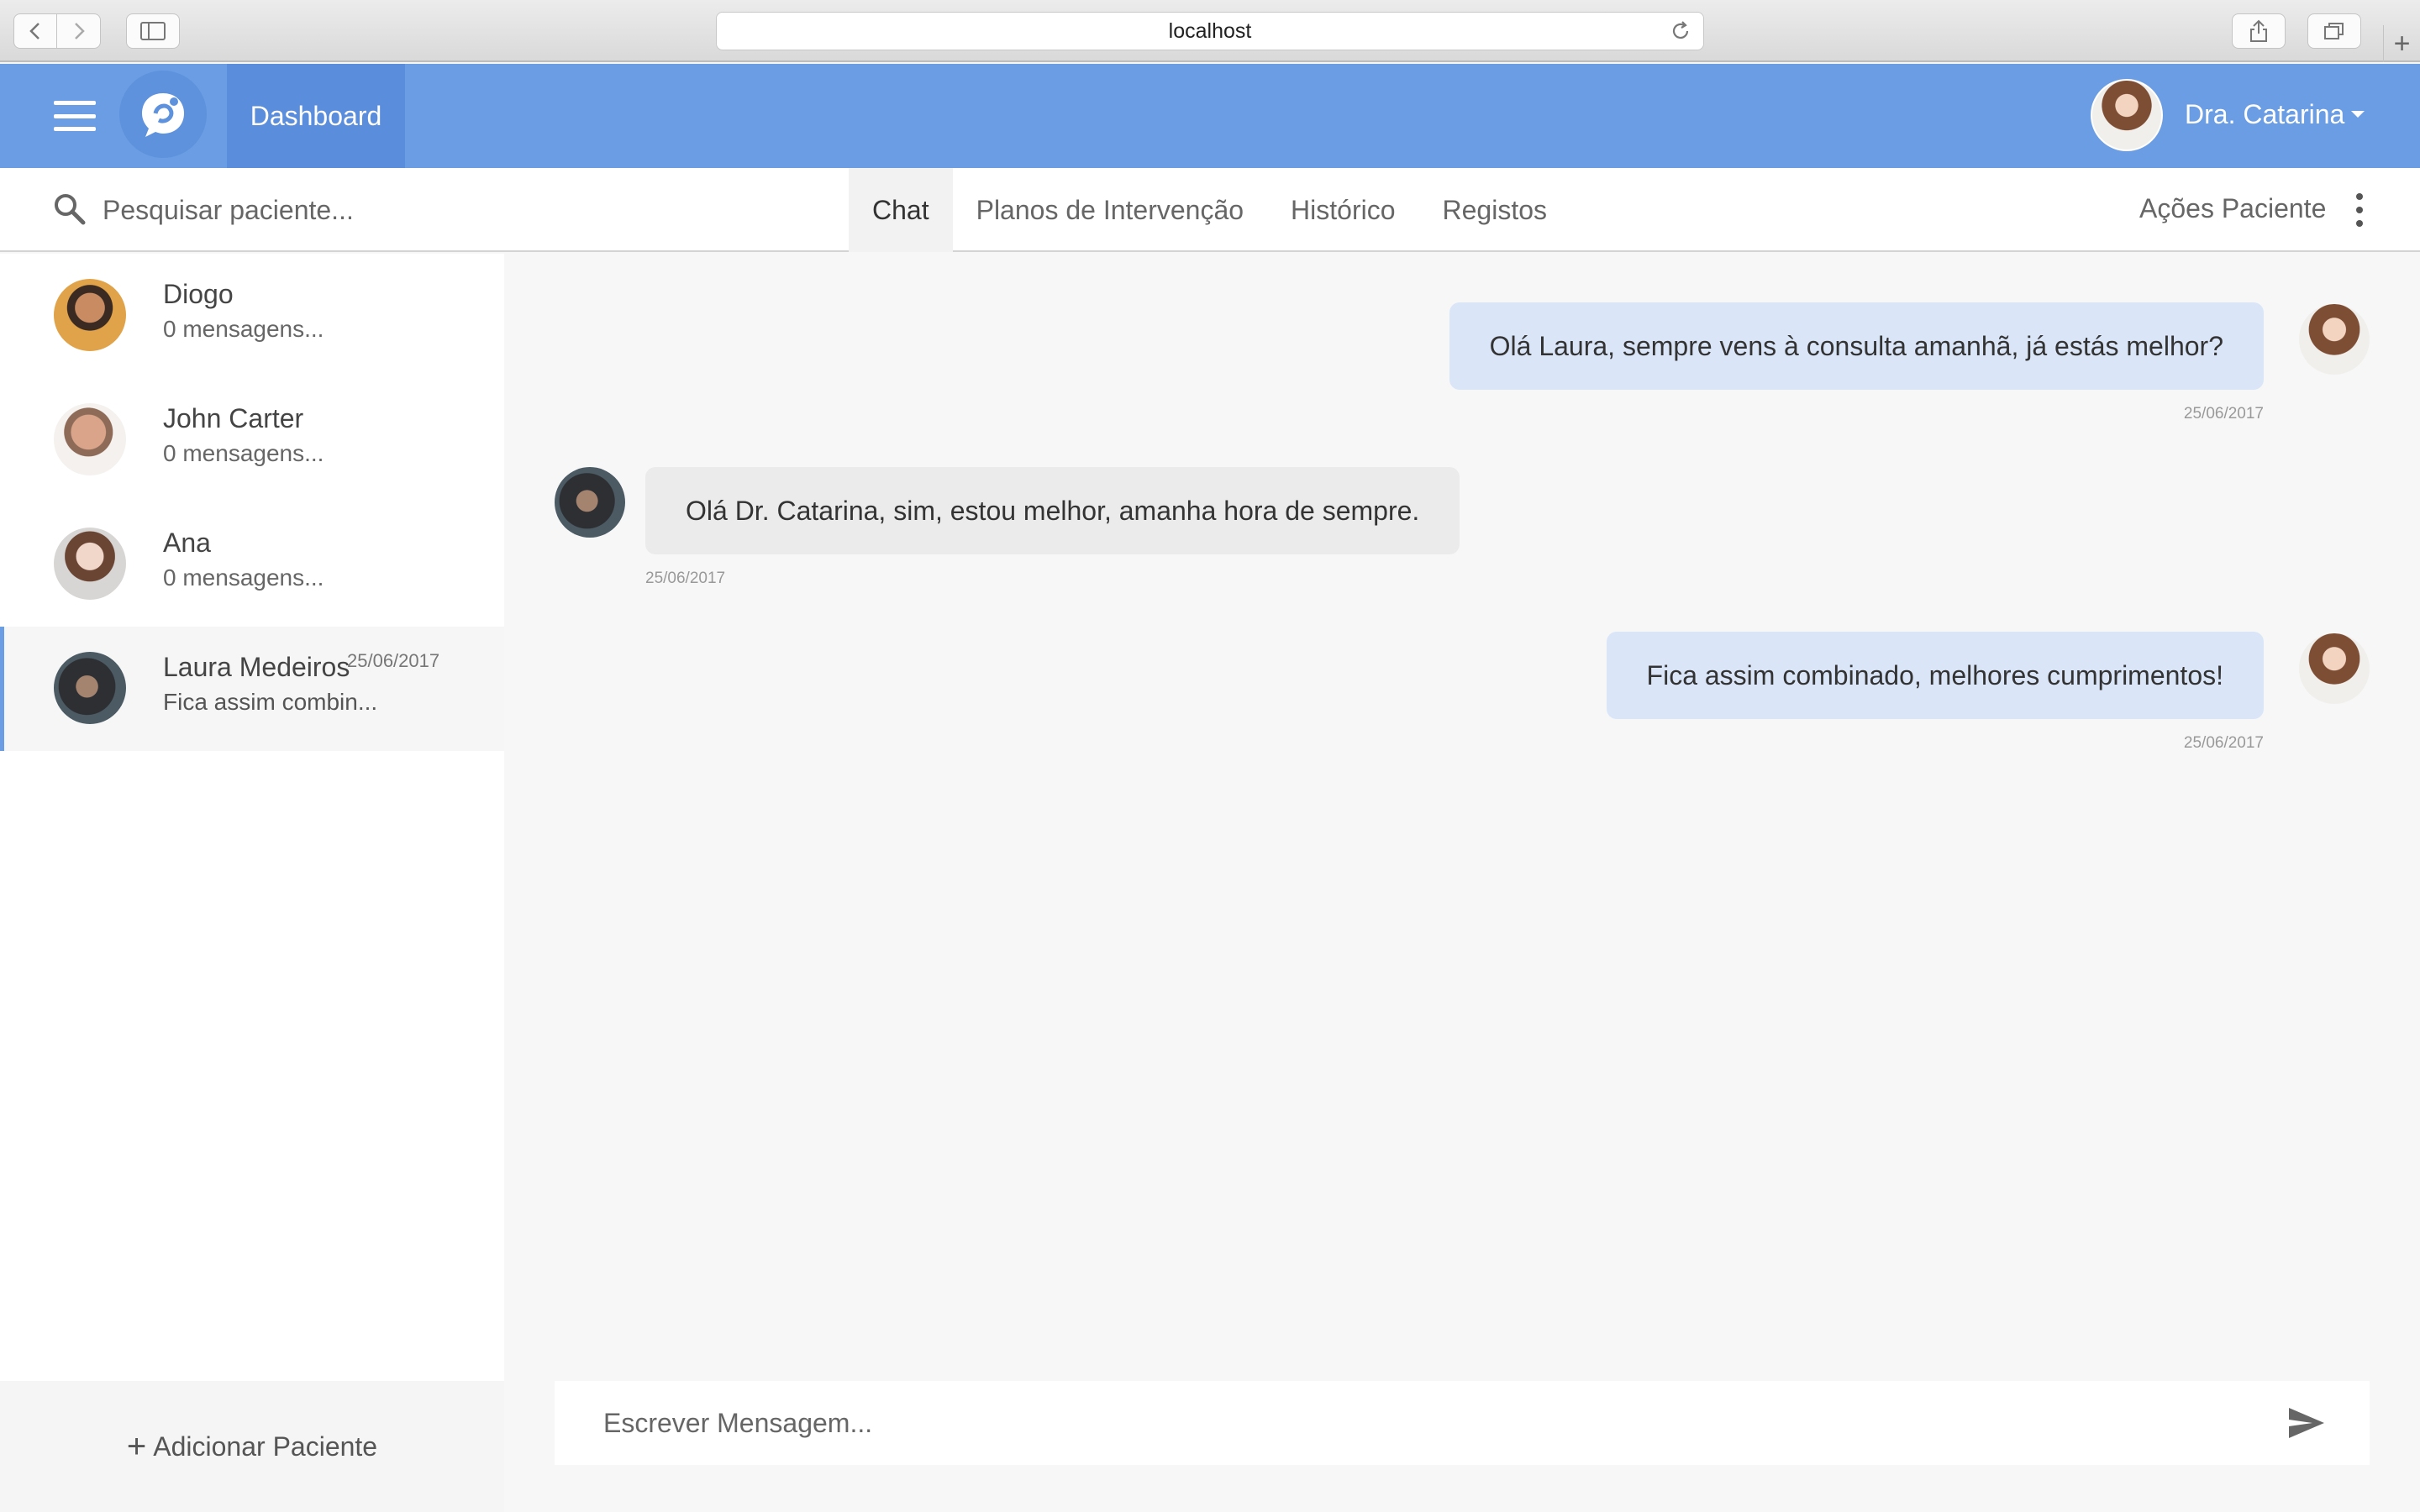  What do you see at coordinates (2232, 208) in the screenshot?
I see `patient-actions-button: Ações Paciente` at bounding box center [2232, 208].